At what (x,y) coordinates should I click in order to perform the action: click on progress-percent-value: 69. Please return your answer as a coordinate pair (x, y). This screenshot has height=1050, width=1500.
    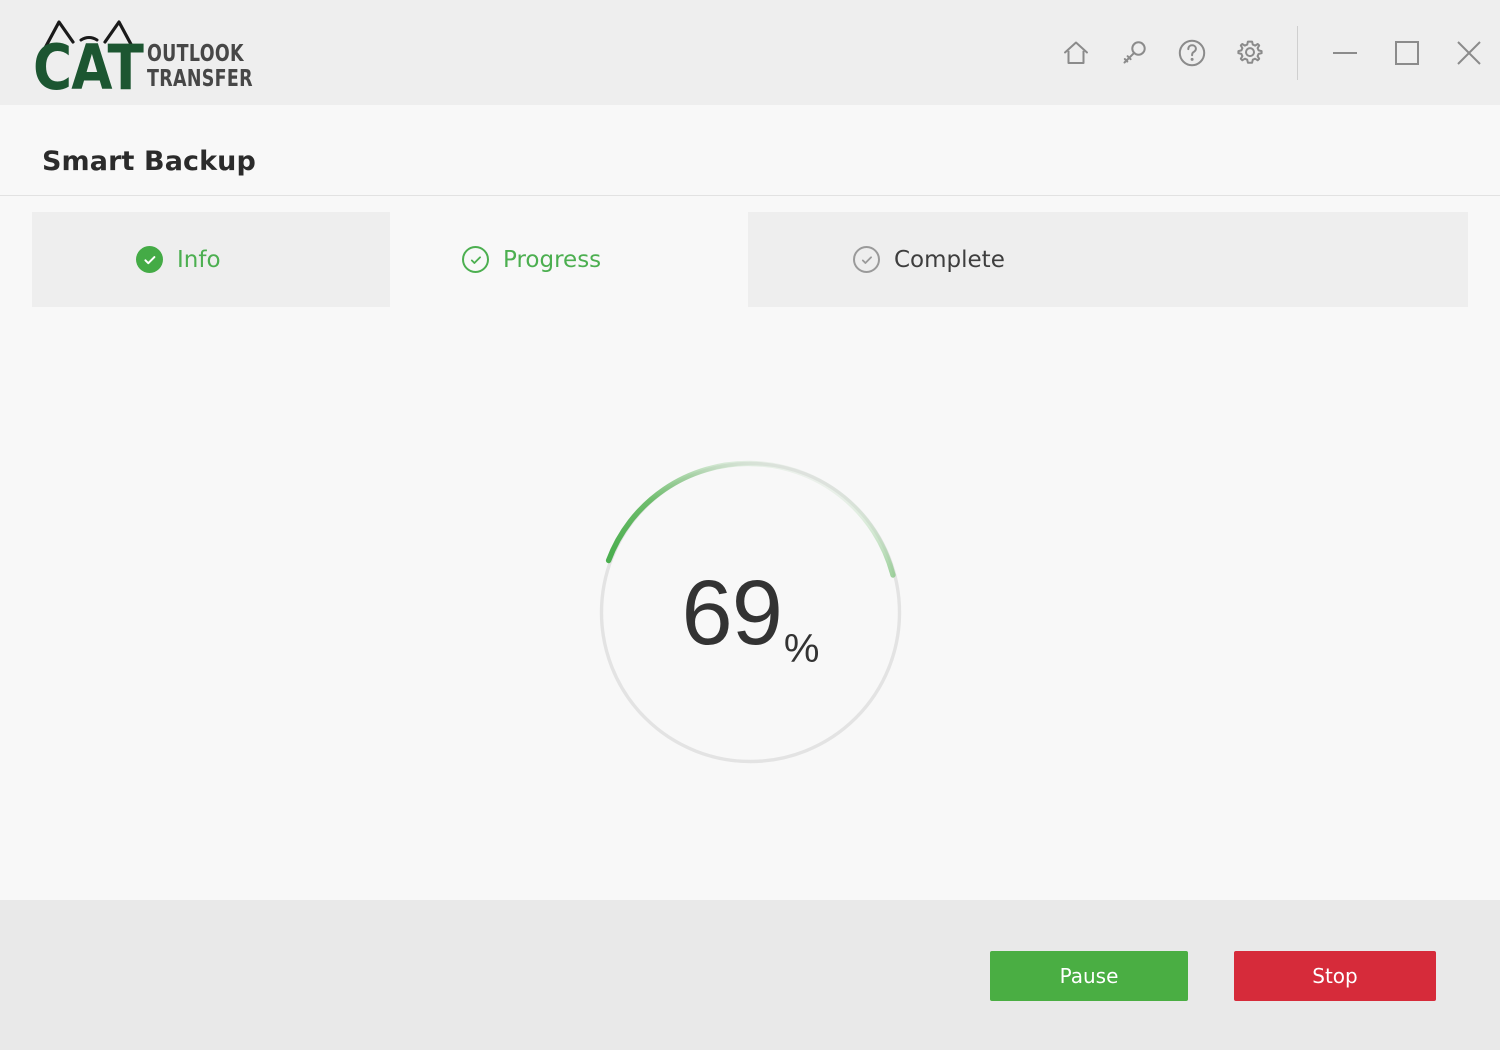
    Looking at the image, I should click on (732, 612).